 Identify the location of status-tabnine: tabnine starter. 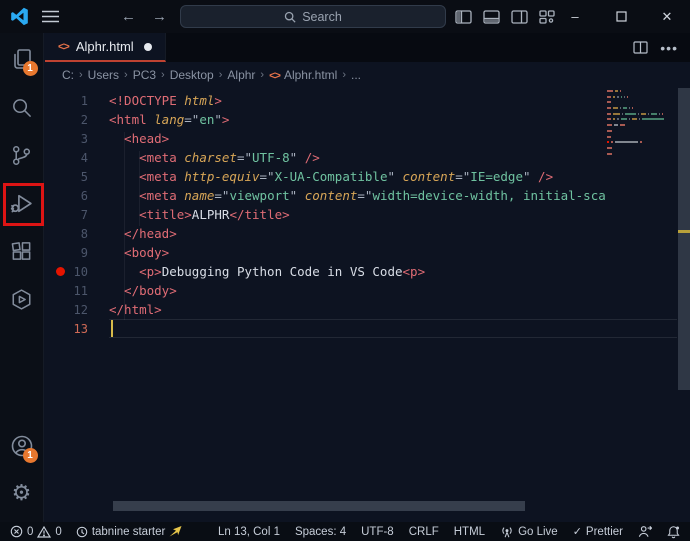
(129, 532).